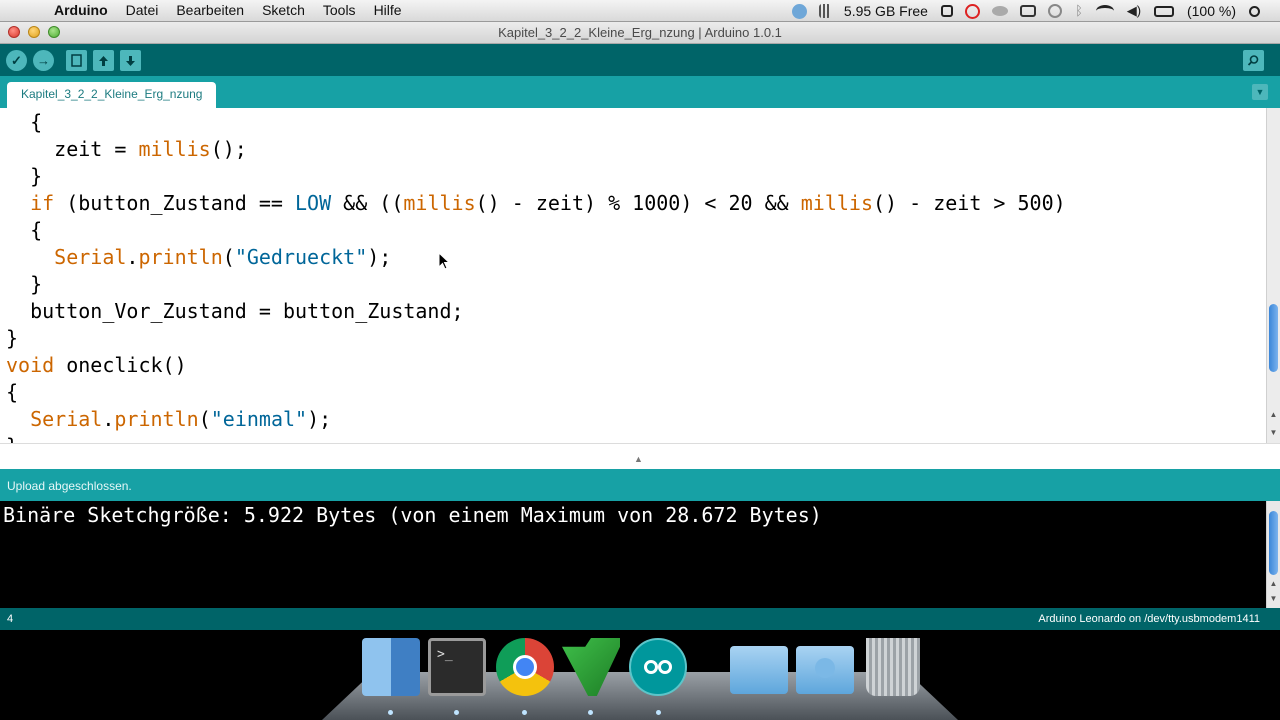  I want to click on trash-icon, so click(893, 667).